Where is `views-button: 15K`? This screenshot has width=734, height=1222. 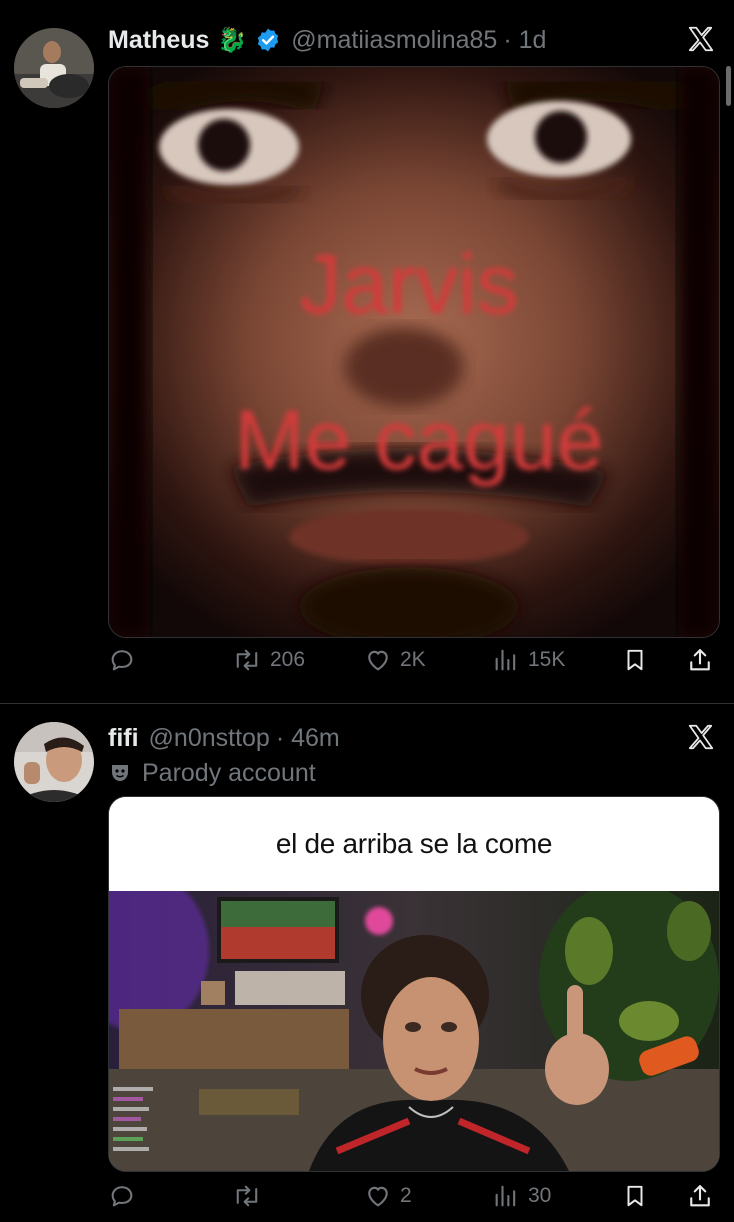
views-button: 15K is located at coordinates (528, 660).